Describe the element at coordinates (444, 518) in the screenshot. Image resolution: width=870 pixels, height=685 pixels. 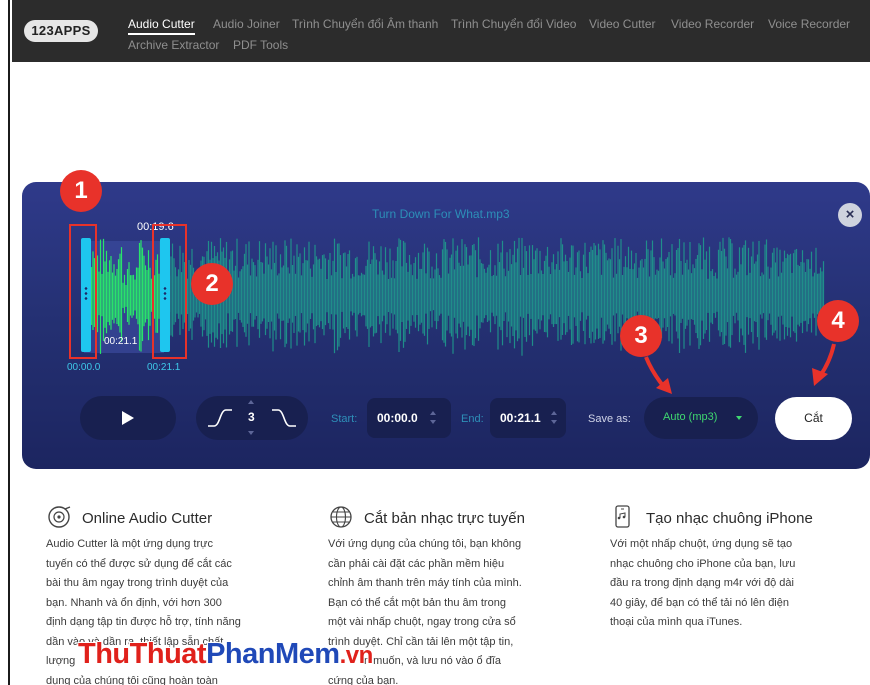
I see `feature-title: Cắt bản nhạc trực tuyến` at that location.